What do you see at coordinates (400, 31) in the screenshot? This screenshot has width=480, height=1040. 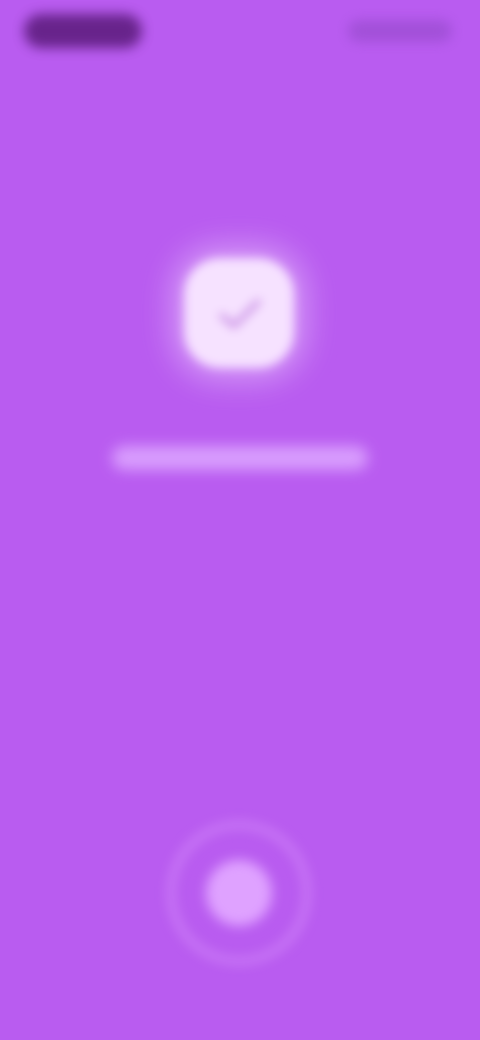 I see `status-icons` at bounding box center [400, 31].